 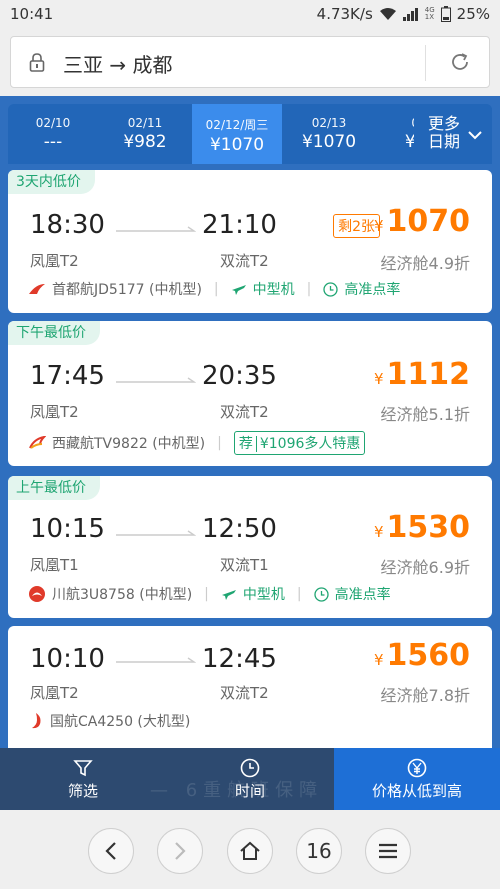 I want to click on menu-icon, so click(x=388, y=851).